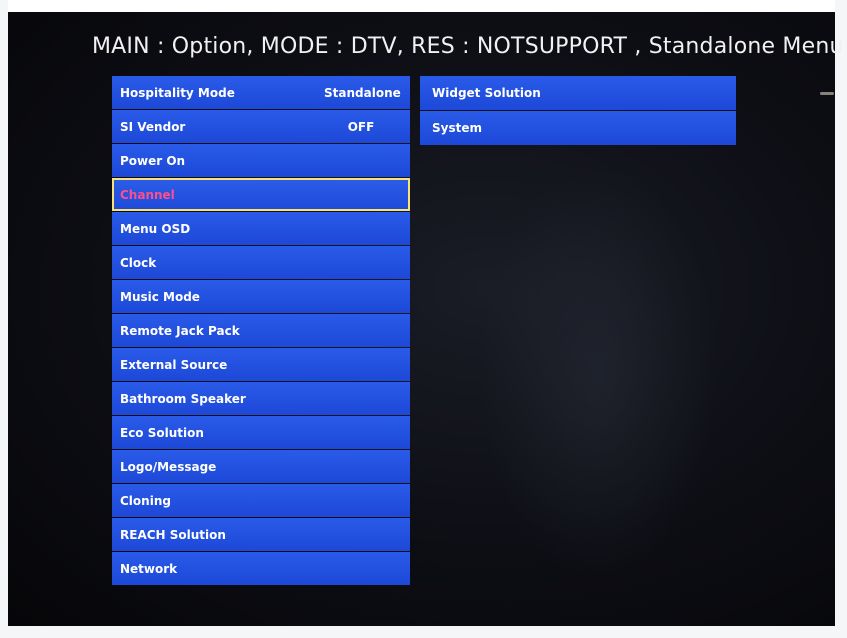 The image size is (847, 638). Describe the element at coordinates (153, 126) in the screenshot. I see `menu-item-label: SI Vendor` at that location.